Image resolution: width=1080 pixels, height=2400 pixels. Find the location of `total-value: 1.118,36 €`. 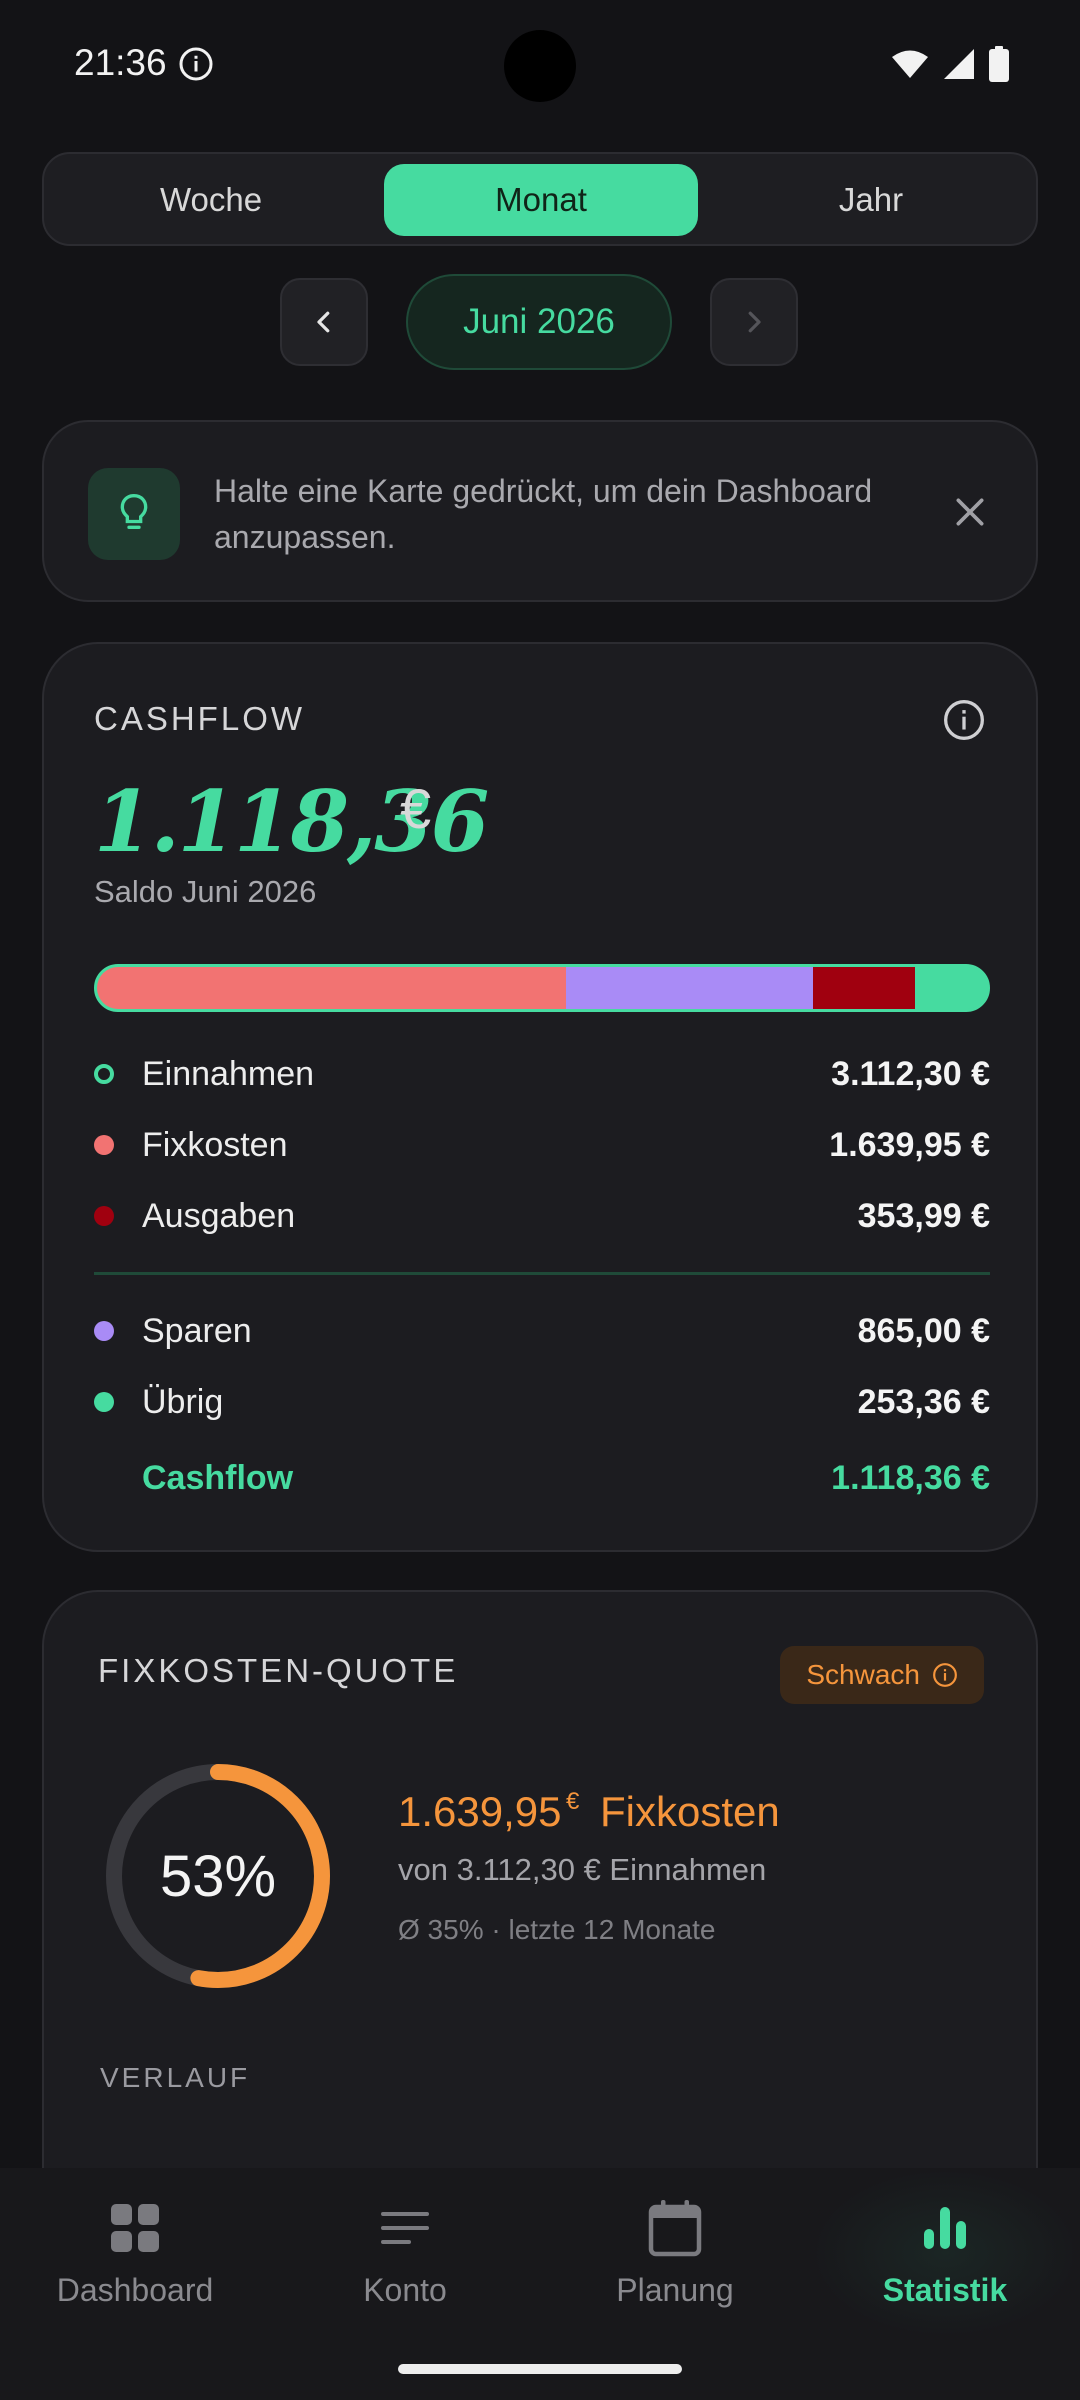

total-value: 1.118,36 € is located at coordinates (910, 1477).